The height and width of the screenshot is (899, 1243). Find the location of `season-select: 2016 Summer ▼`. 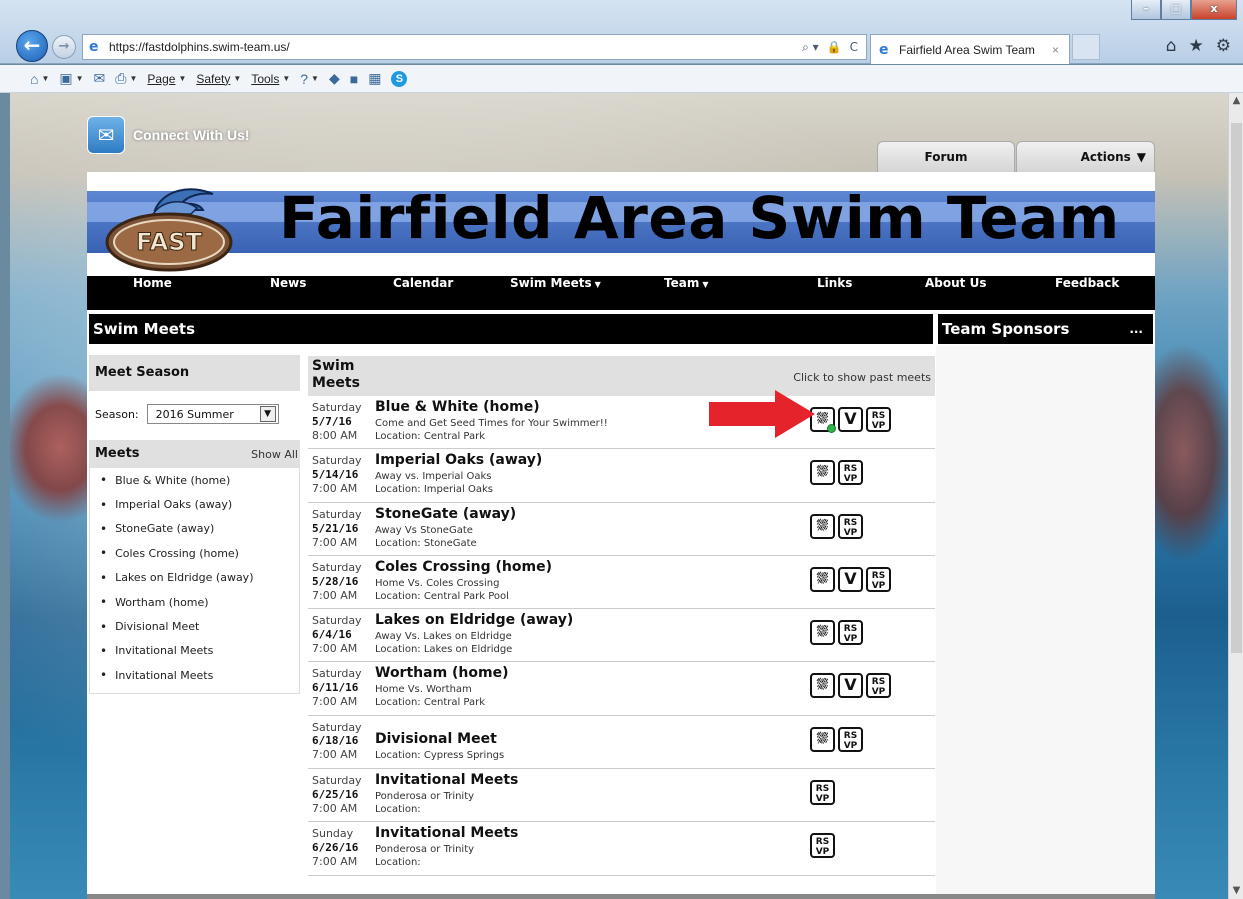

season-select: 2016 Summer ▼ is located at coordinates (212, 414).